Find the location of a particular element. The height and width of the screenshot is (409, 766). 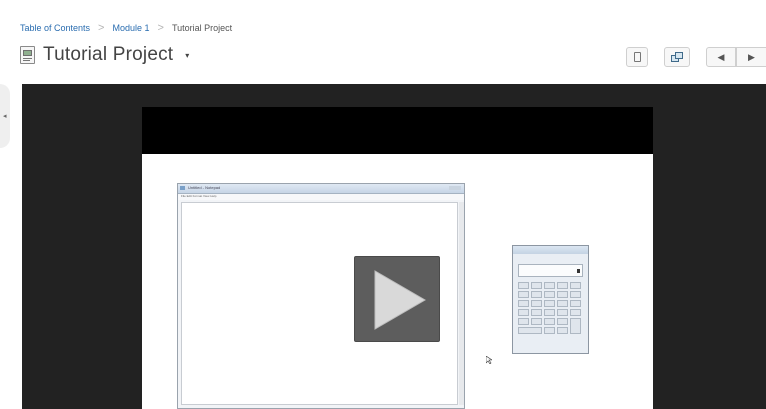

bookmark-icon is located at coordinates (637, 57).